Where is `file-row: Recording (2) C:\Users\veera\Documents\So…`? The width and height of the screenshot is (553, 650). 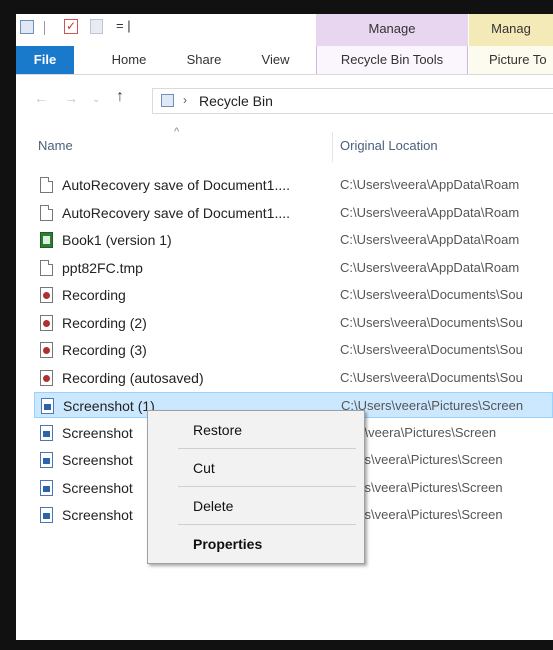 file-row: Recording (2) C:\Users\veera\Documents\So… is located at coordinates (293, 323).